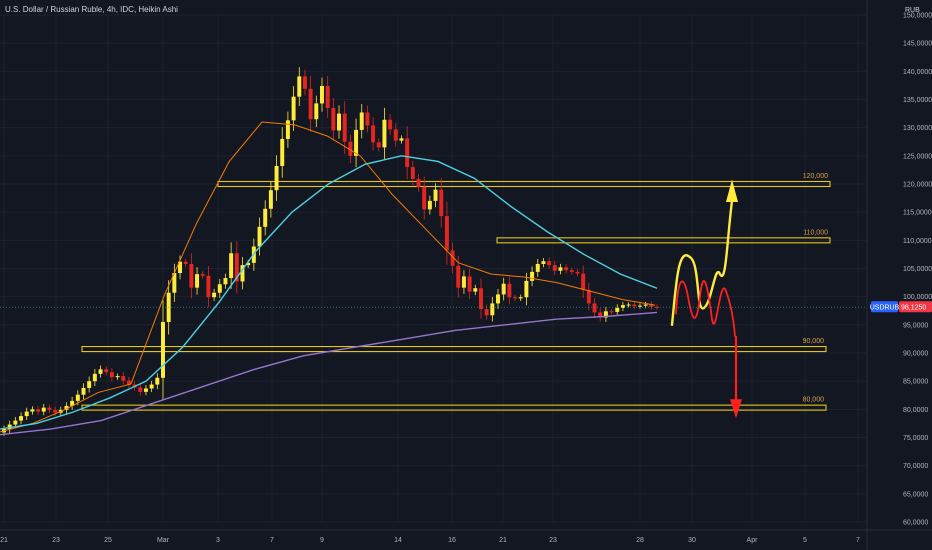 This screenshot has width=932, height=550. What do you see at coordinates (322, 540) in the screenshot?
I see `time-tick-label: 9` at bounding box center [322, 540].